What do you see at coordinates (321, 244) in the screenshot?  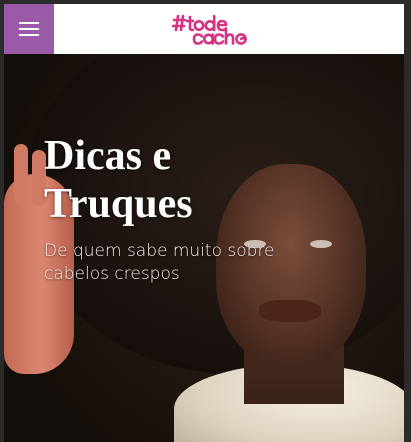 I see `hero-photo-eye-right` at bounding box center [321, 244].